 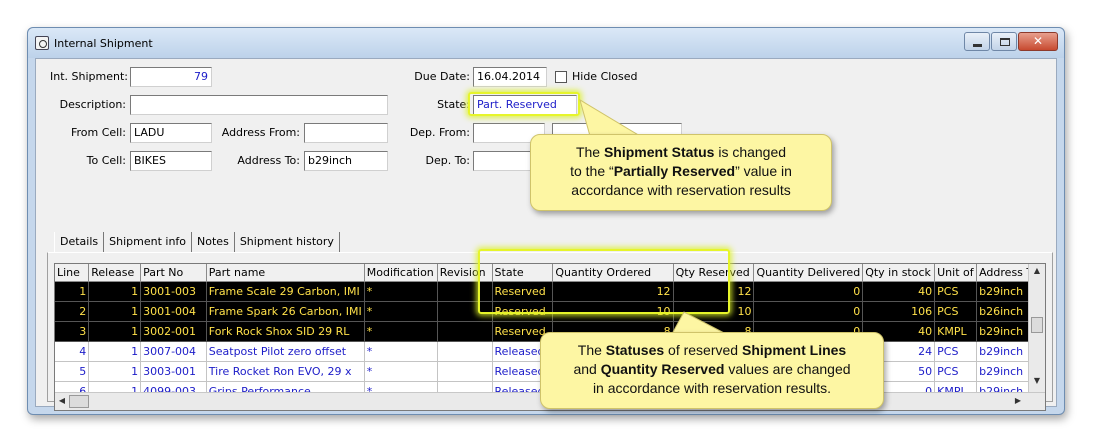 I want to click on address-to-field: b29inch, so click(x=346, y=161).